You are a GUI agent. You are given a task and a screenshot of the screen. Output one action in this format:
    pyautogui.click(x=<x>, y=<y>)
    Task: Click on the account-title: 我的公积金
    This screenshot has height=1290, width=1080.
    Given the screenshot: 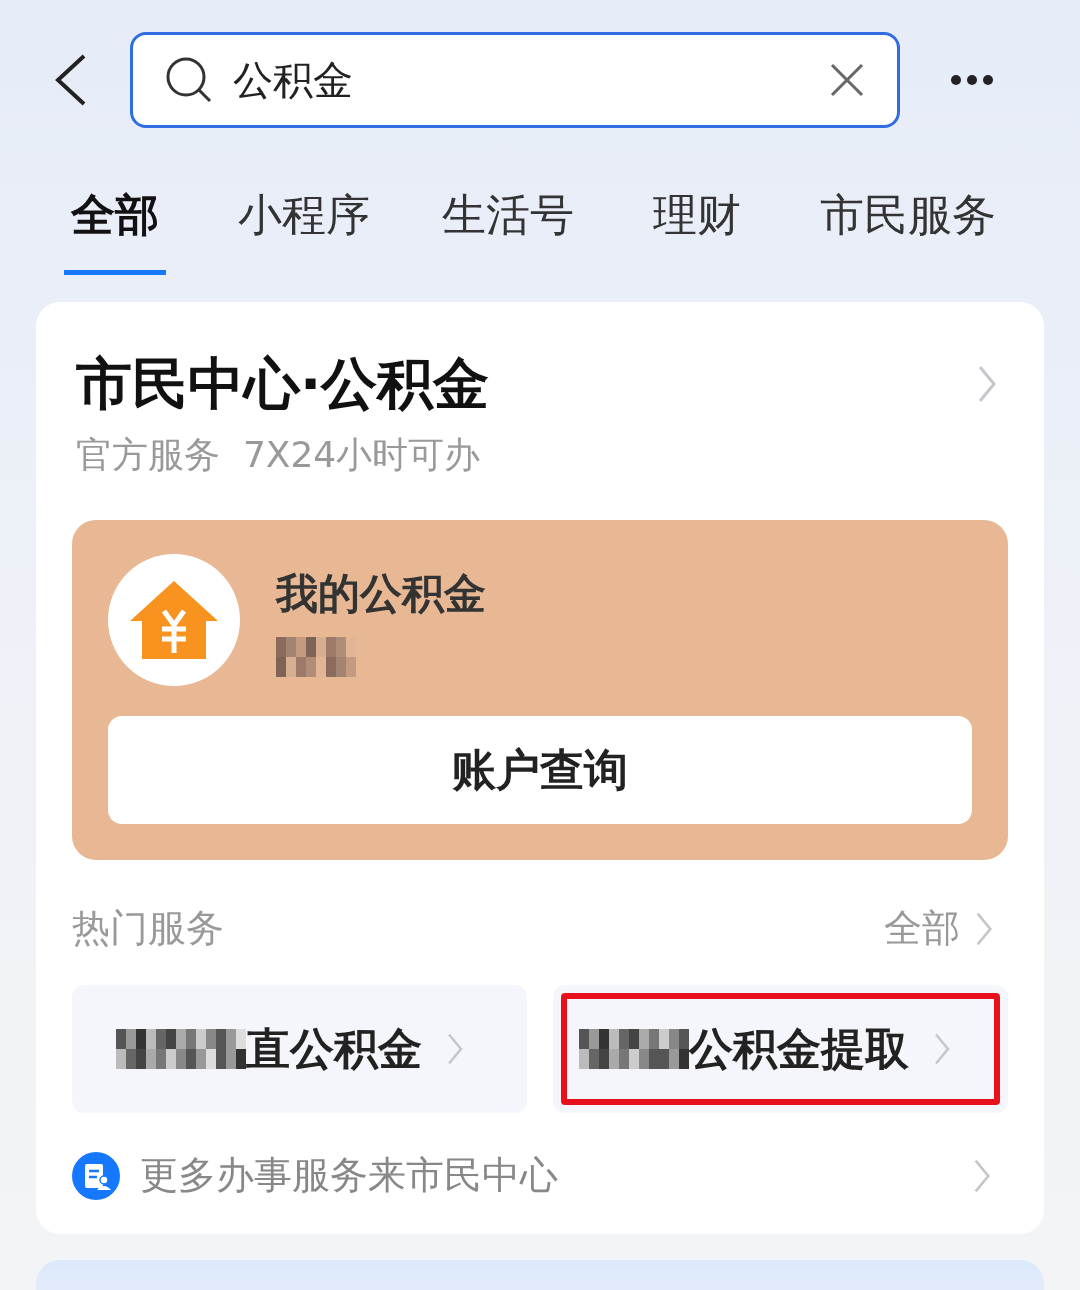 What is the action you would take?
    pyautogui.click(x=381, y=594)
    